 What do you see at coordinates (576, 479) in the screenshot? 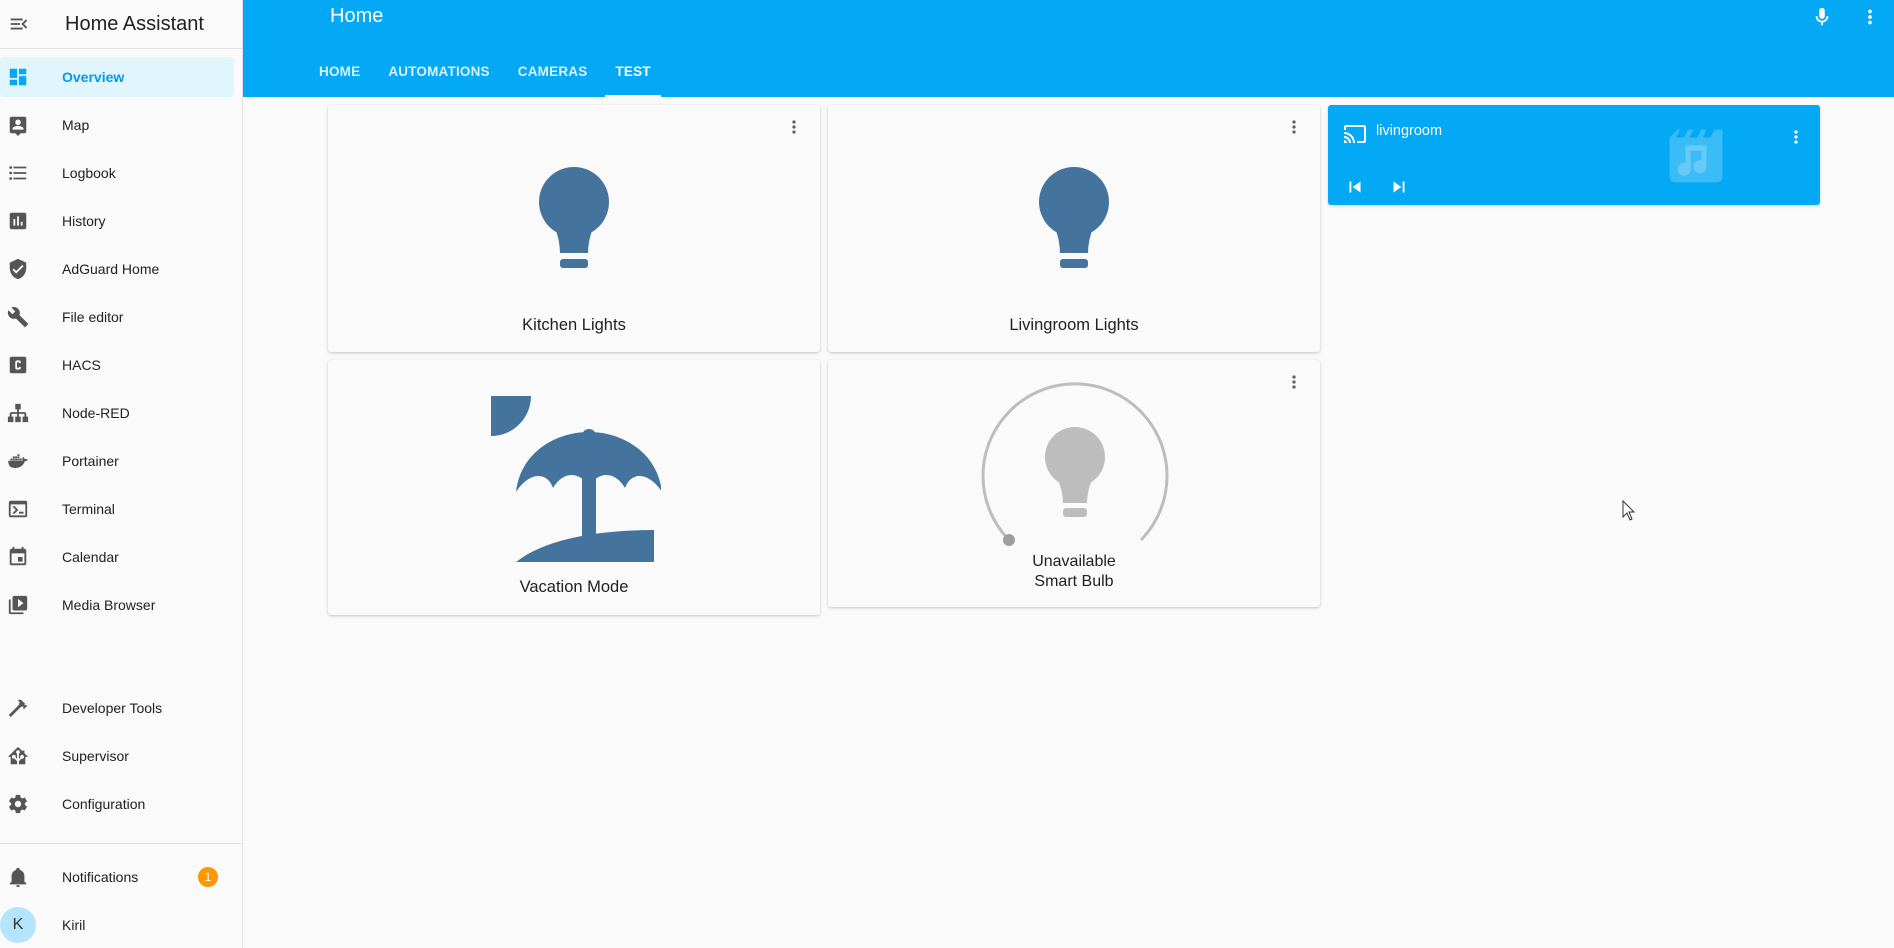
I see `beach-icon` at bounding box center [576, 479].